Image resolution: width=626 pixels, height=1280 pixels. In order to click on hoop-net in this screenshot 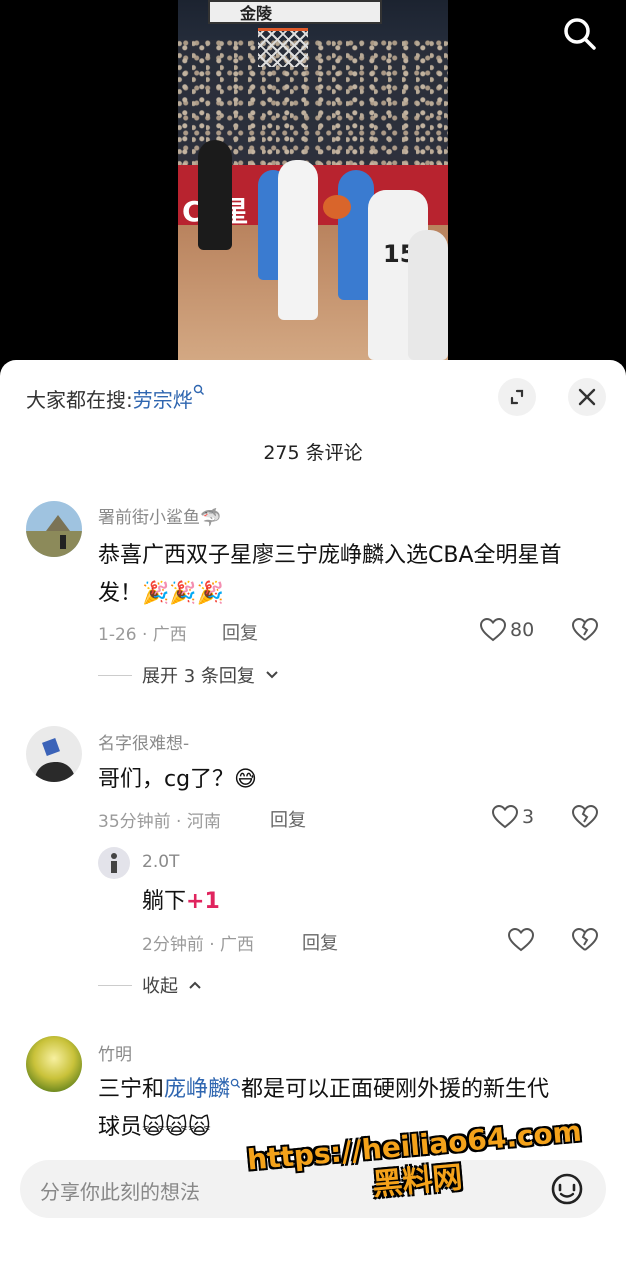, I will do `click(283, 47)`.